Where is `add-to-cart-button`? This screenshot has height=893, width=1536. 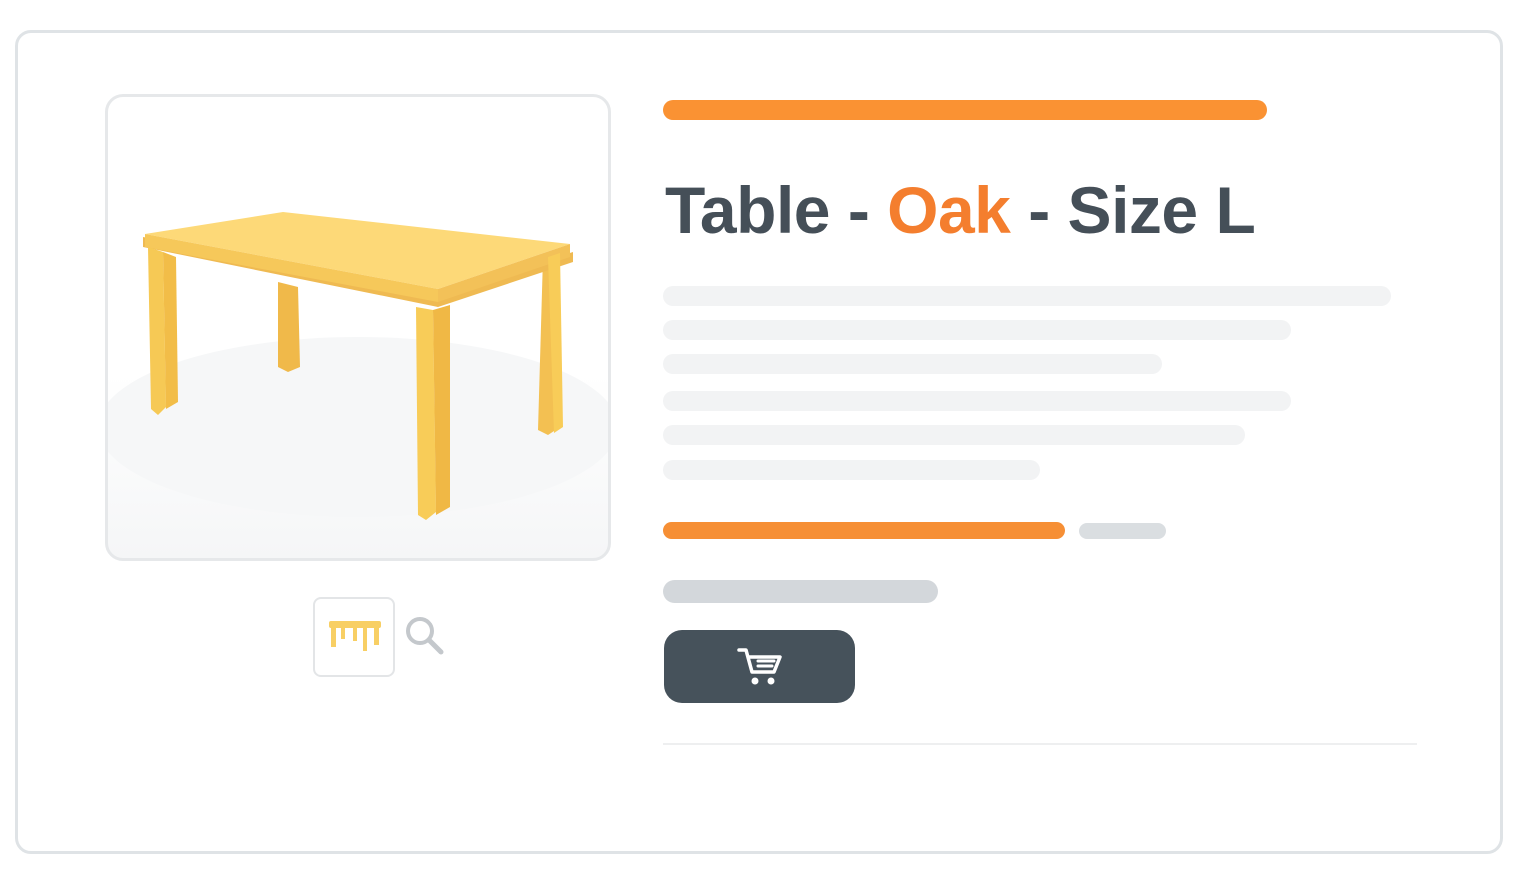 add-to-cart-button is located at coordinates (759, 666).